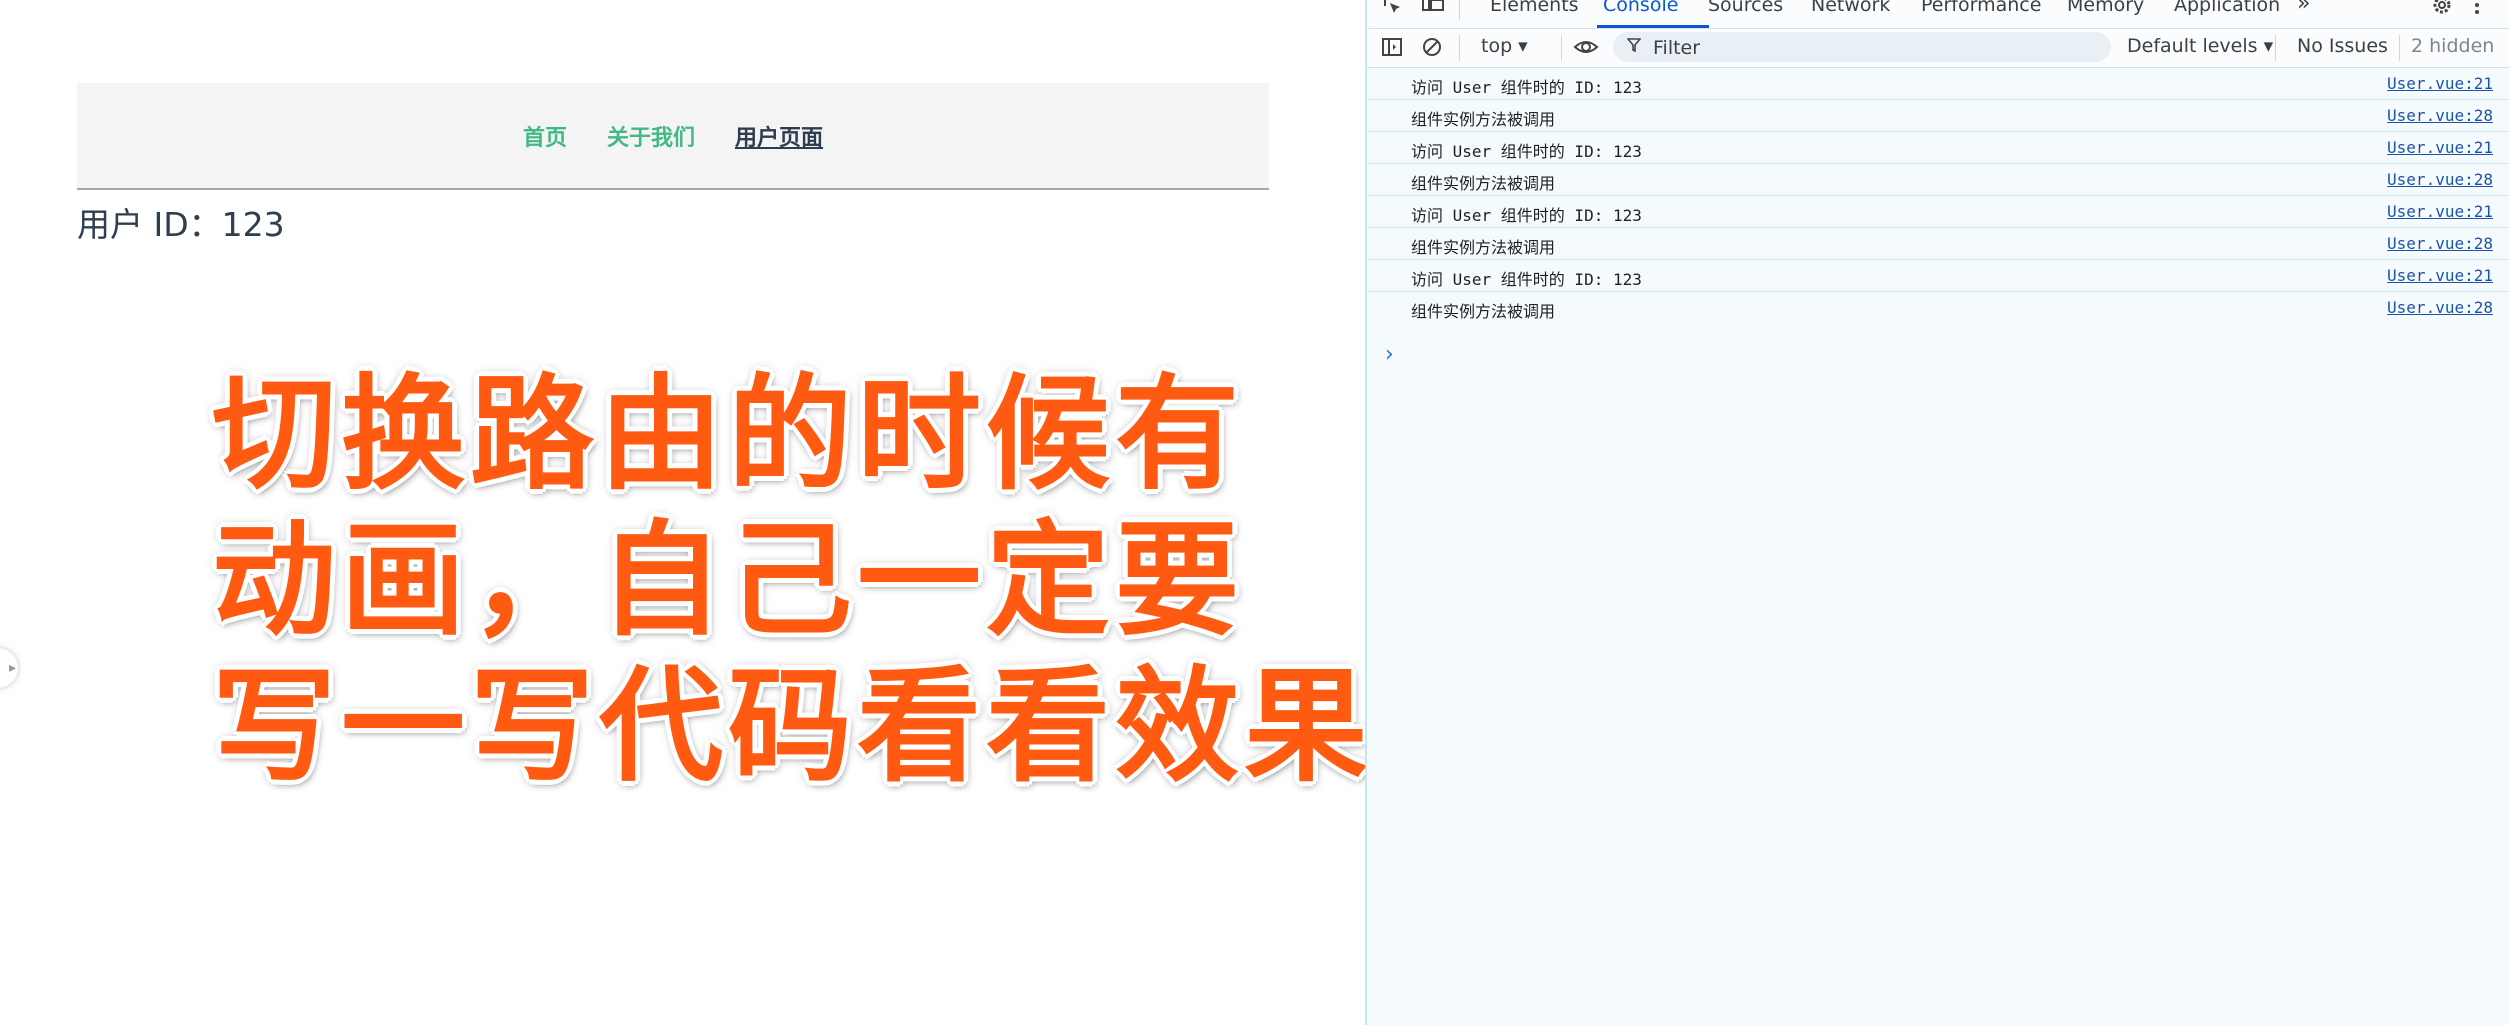 The height and width of the screenshot is (1025, 2509). Describe the element at coordinates (1640, 8) in the screenshot. I see `tab-console: Console` at that location.